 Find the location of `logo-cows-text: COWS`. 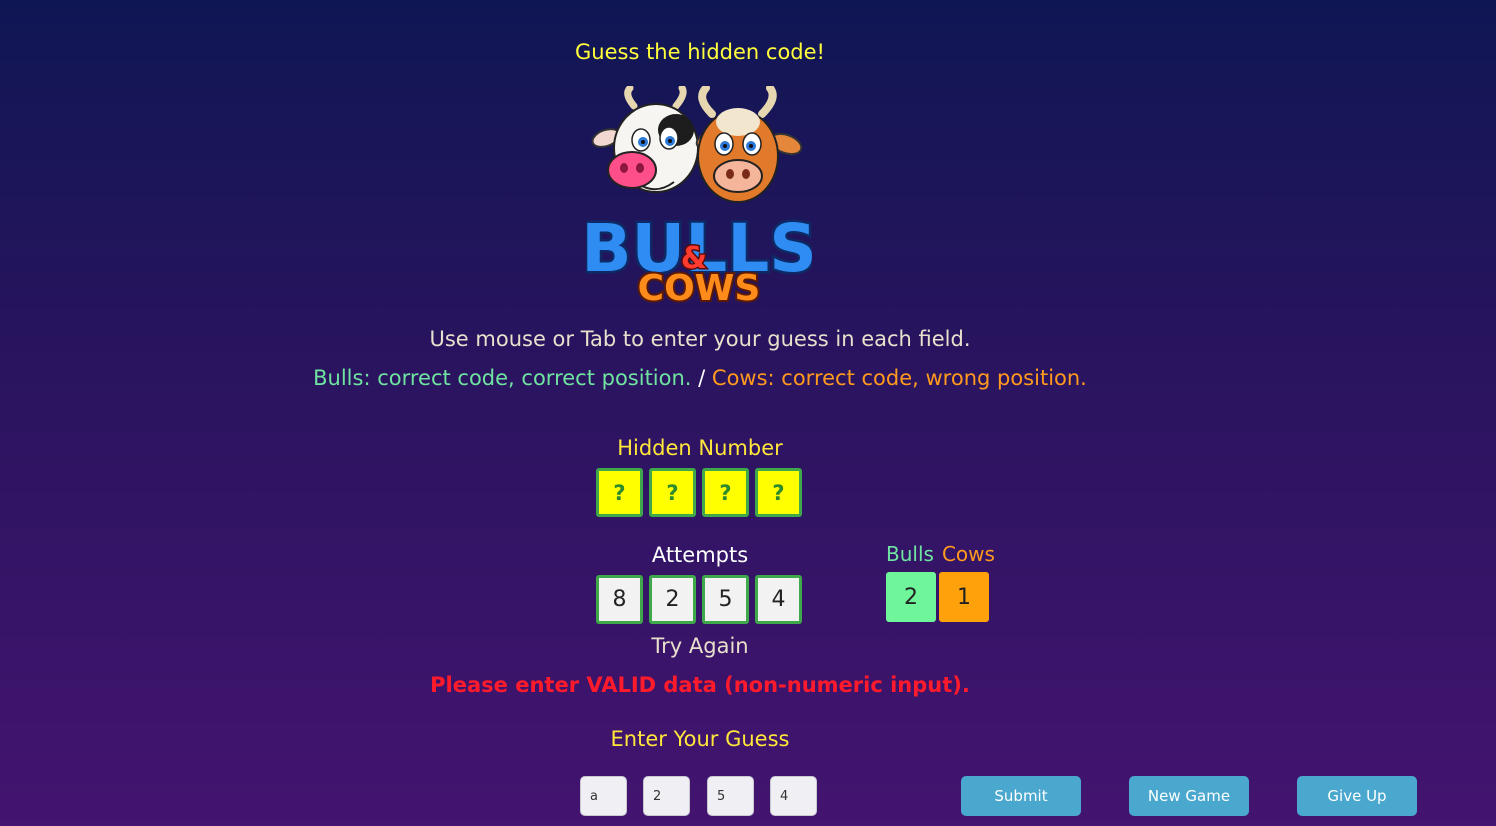

logo-cows-text: COWS is located at coordinates (699, 288).